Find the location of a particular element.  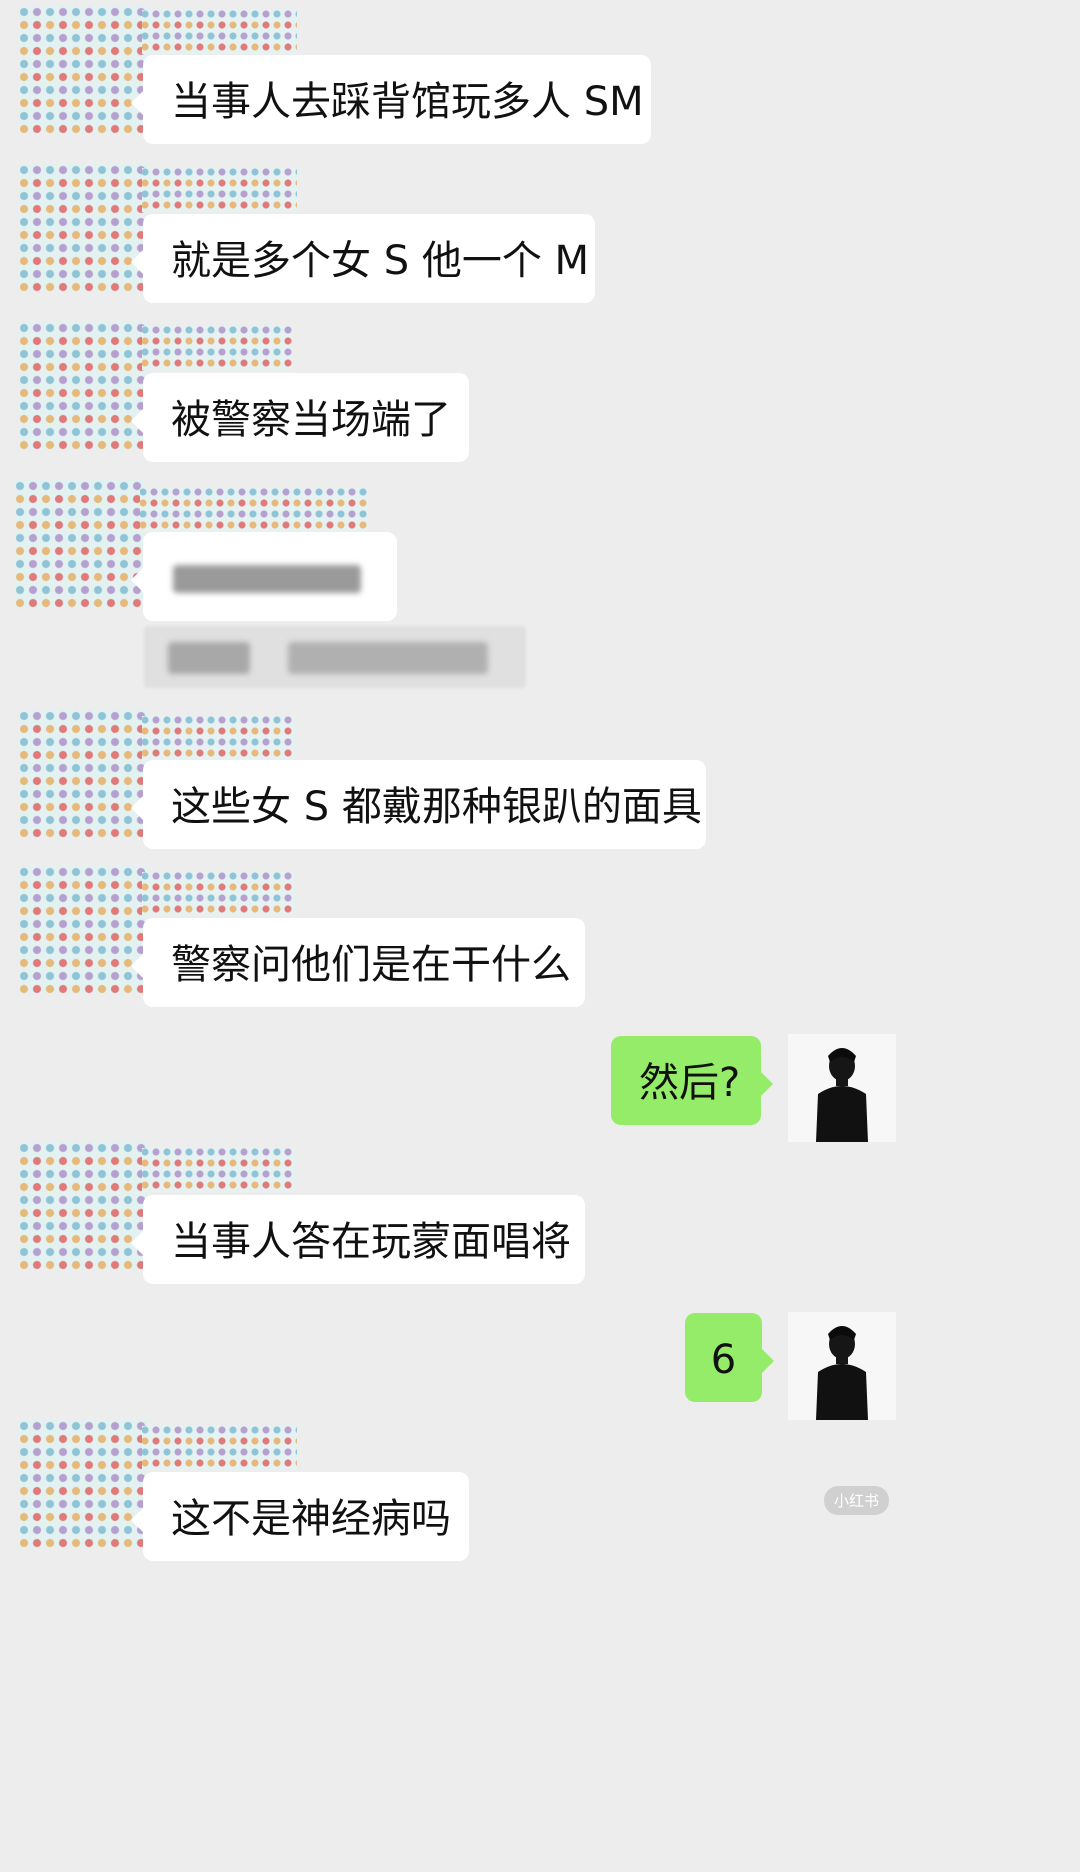

sent-message-bubble: 6 is located at coordinates (729, 1357).